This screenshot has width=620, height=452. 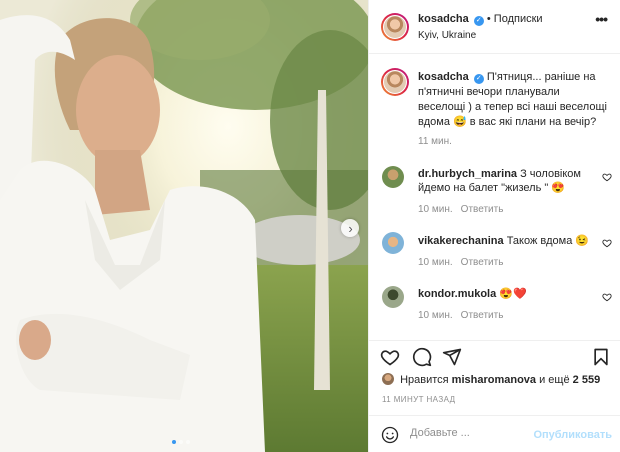 What do you see at coordinates (457, 294) in the screenshot?
I see `comment-username: kondor.mukola` at bounding box center [457, 294].